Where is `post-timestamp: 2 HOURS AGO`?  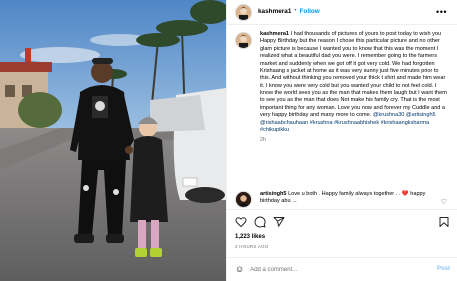 post-timestamp: 2 HOURS AGO is located at coordinates (252, 246).